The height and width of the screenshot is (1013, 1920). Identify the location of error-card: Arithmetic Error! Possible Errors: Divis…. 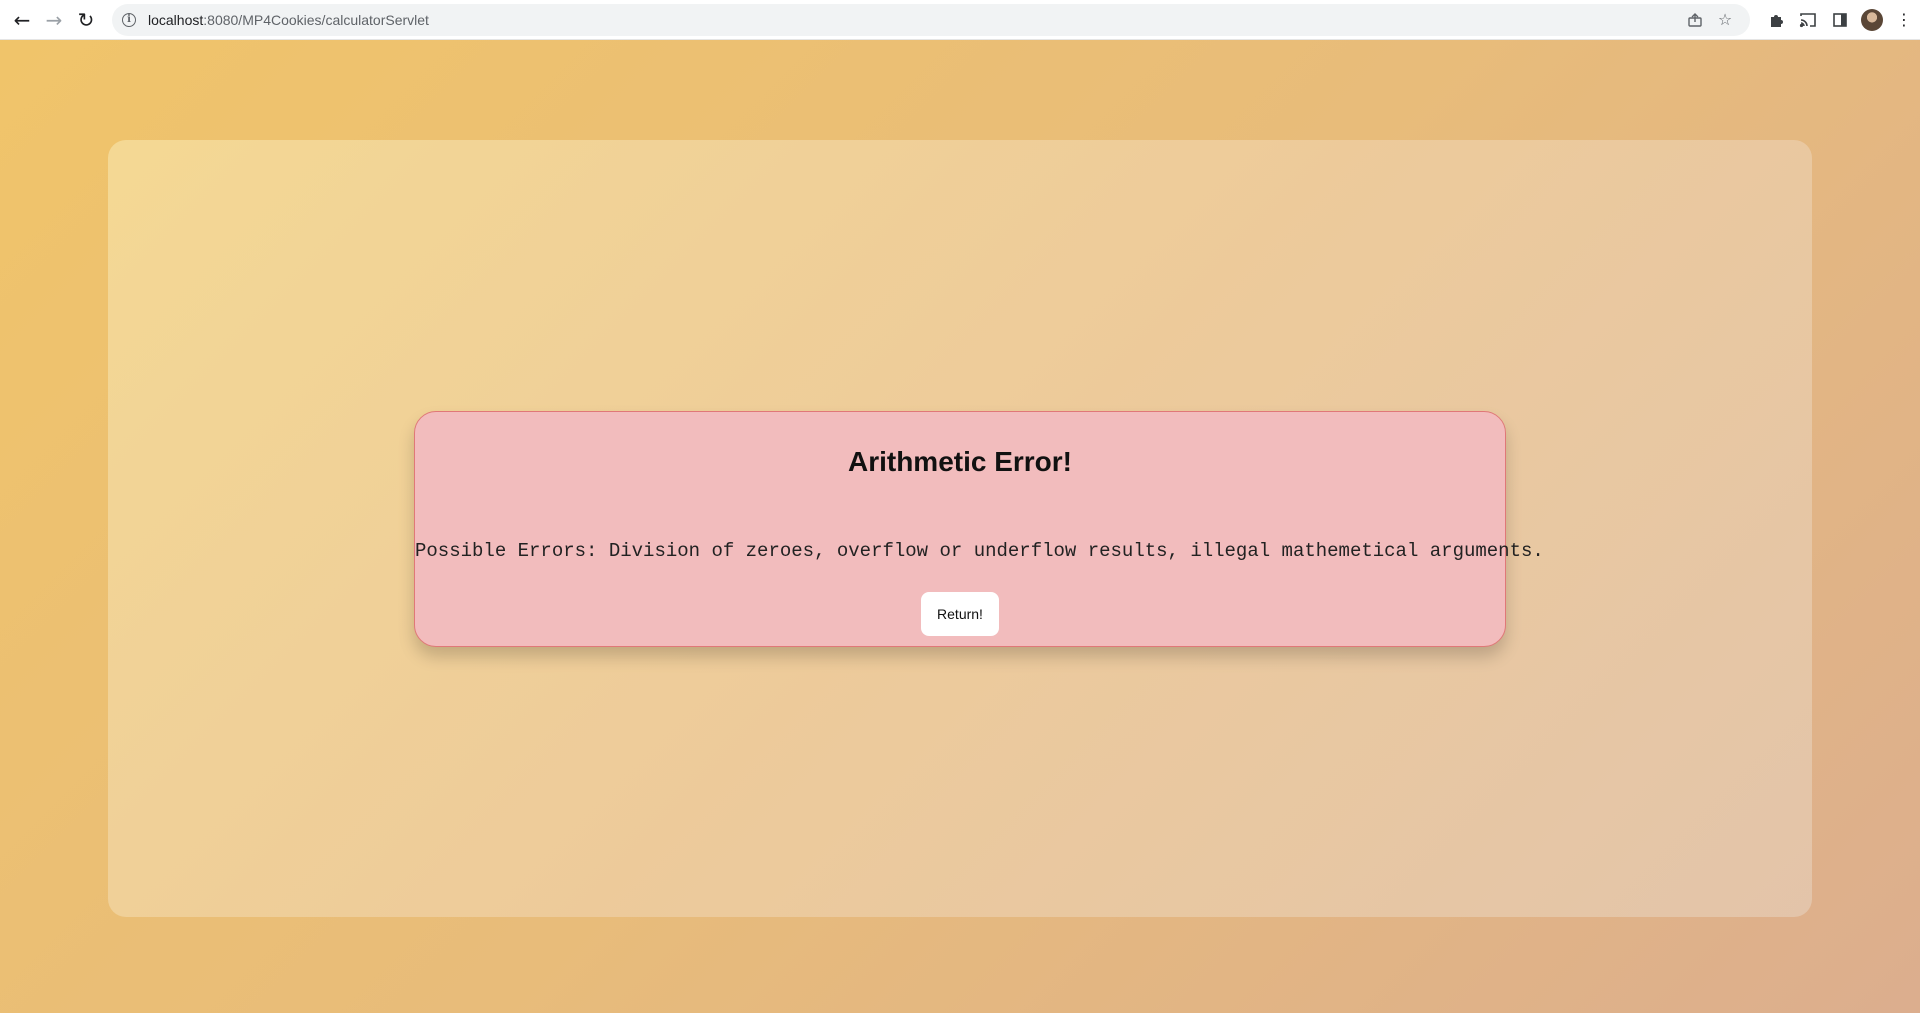
(979, 529).